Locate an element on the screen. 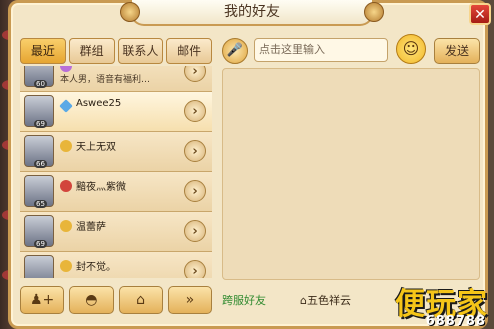  smiley-icon: ☺ is located at coordinates (411, 48).